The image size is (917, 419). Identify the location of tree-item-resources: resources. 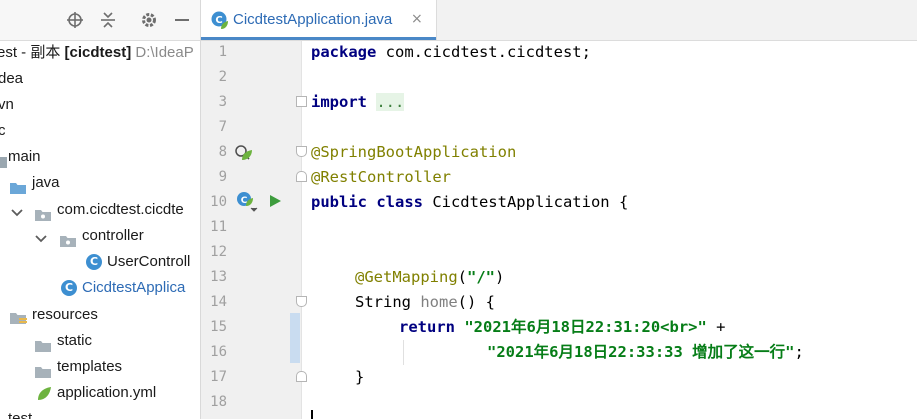
(100, 315).